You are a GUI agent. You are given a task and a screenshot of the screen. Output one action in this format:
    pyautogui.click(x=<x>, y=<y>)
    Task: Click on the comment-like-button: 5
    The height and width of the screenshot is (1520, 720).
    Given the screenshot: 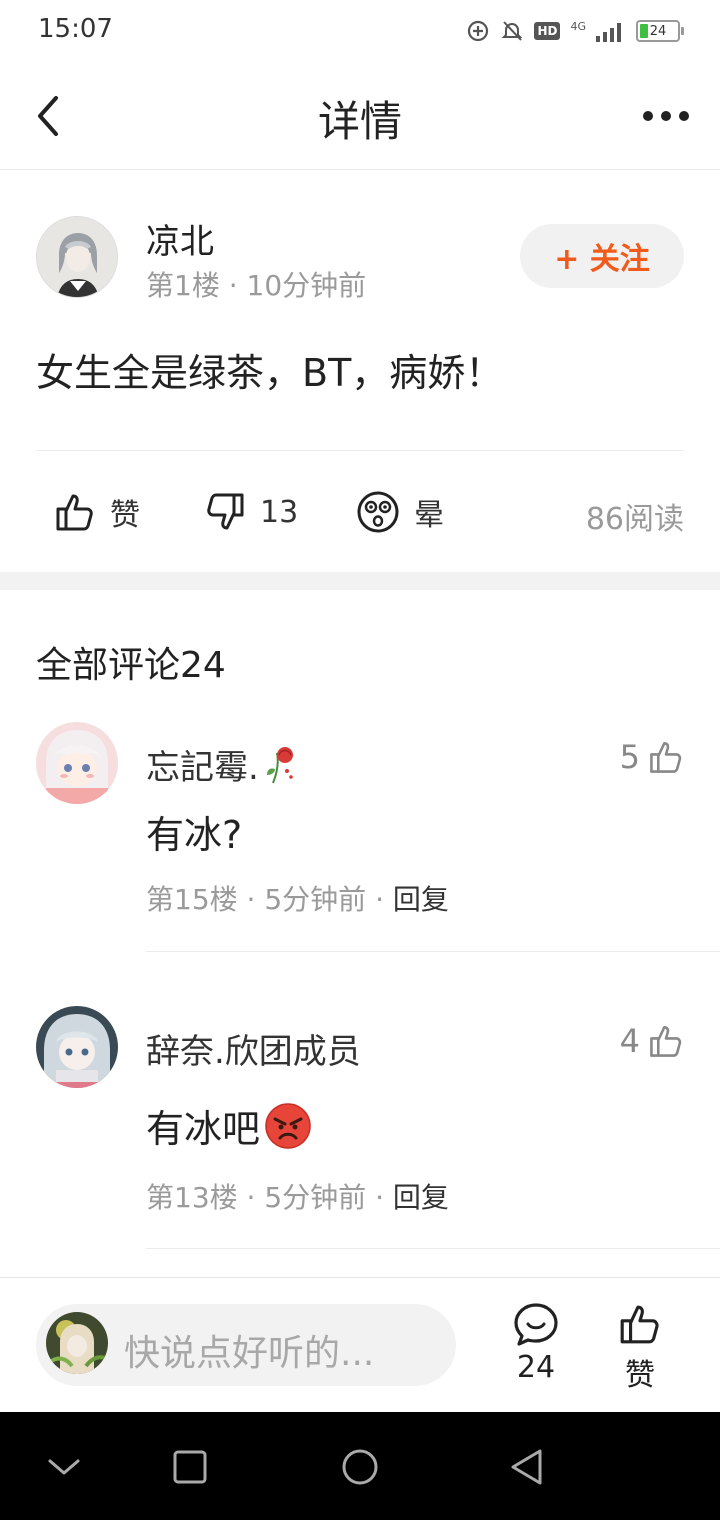 What is the action you would take?
    pyautogui.click(x=652, y=757)
    